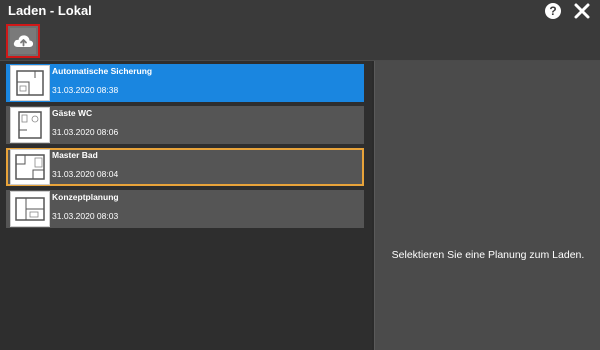 The height and width of the screenshot is (350, 600). Describe the element at coordinates (300, 41) in the screenshot. I see `toolbar` at that location.